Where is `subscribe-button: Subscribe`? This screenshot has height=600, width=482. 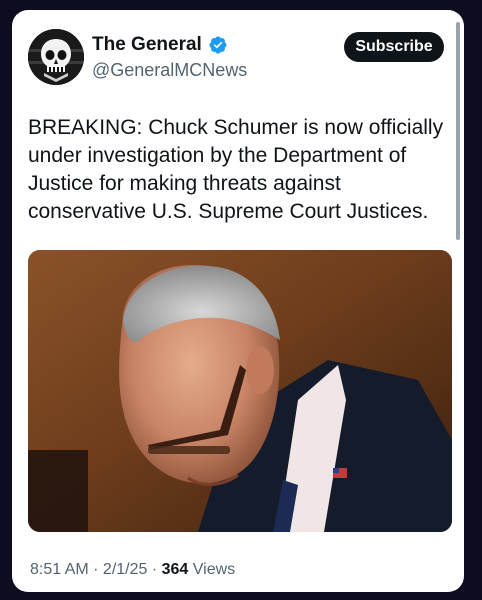 subscribe-button: Subscribe is located at coordinates (394, 47).